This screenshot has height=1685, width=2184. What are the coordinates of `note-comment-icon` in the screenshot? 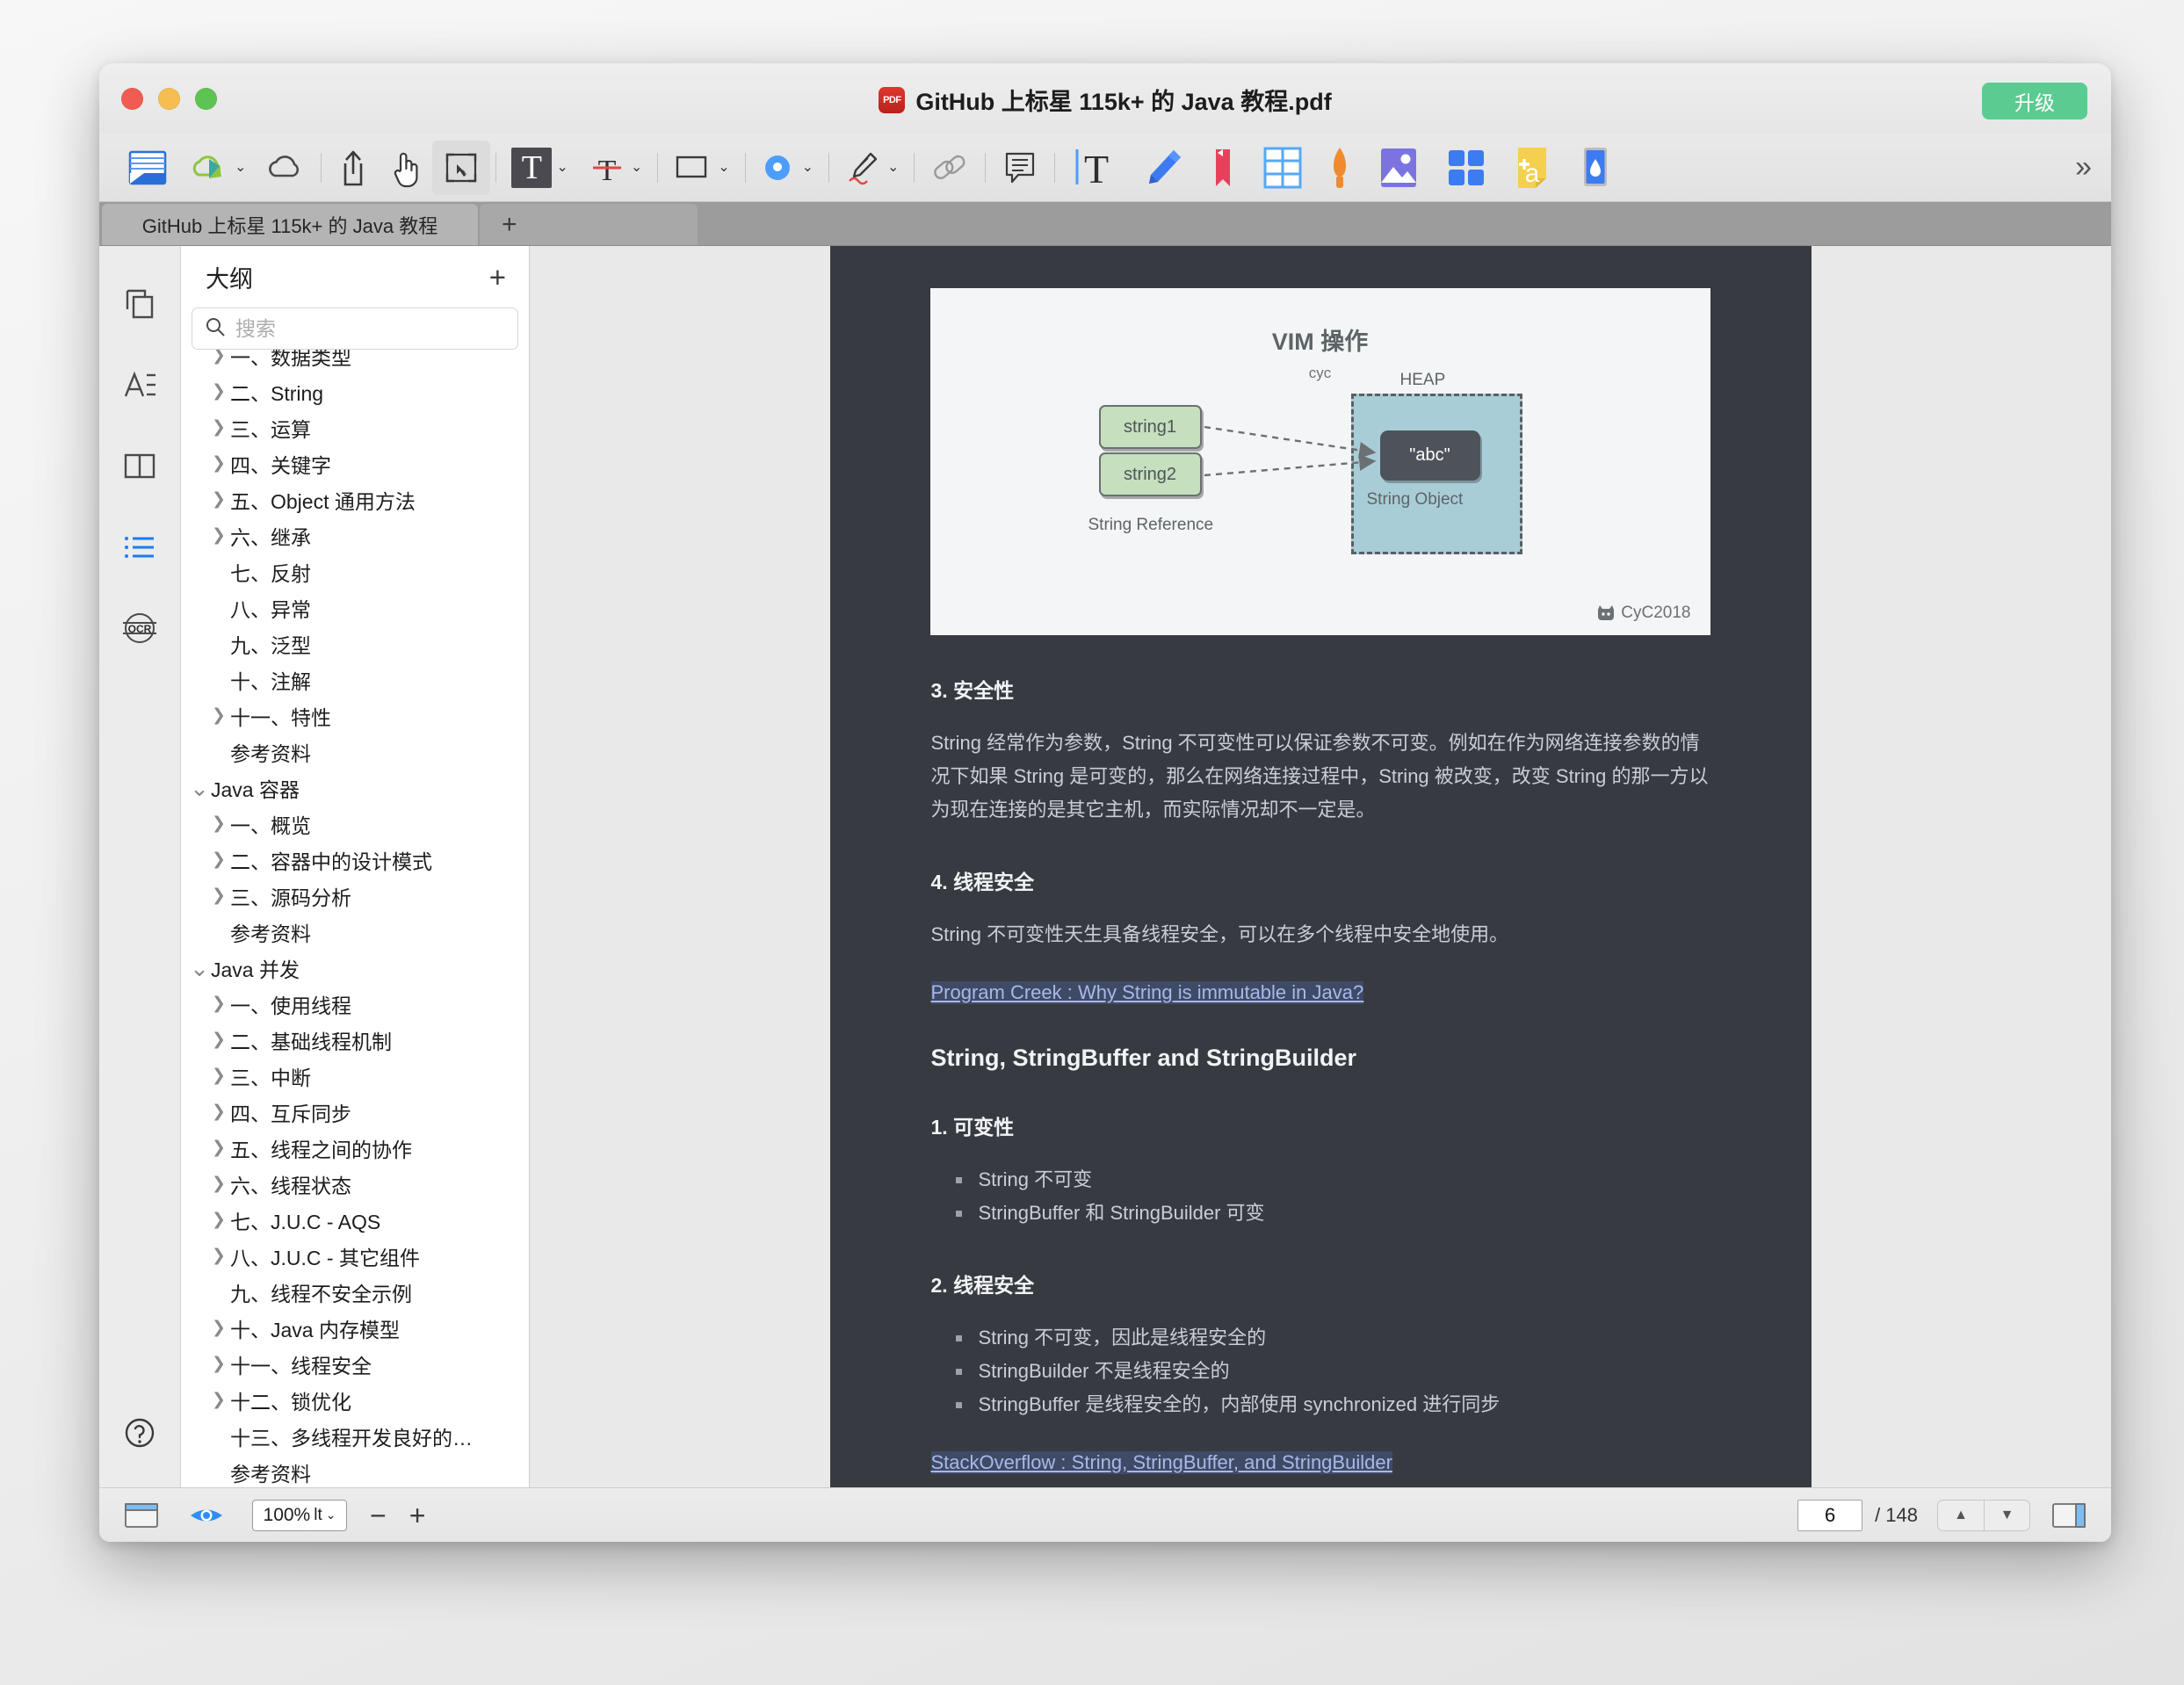 It's located at (1020, 168).